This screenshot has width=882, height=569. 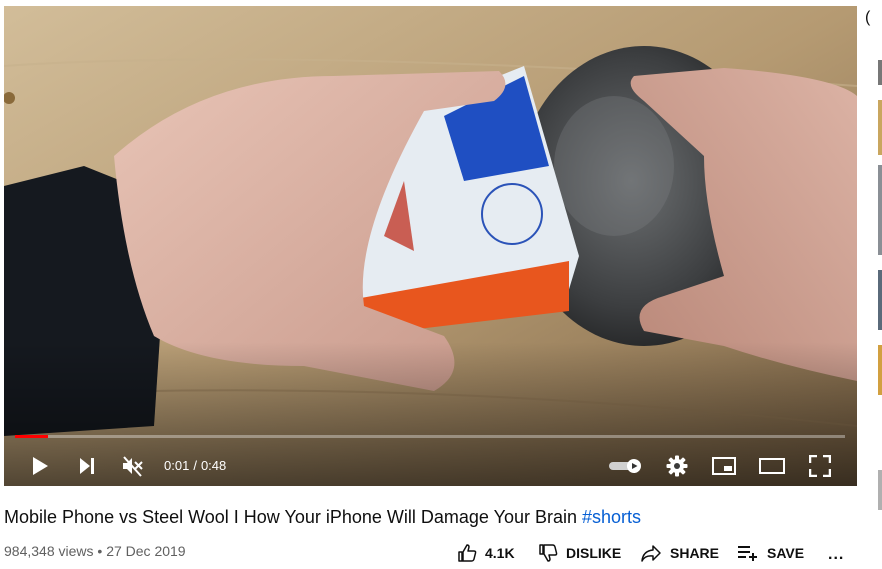 I want to click on theater-mode-button, so click(x=772, y=466).